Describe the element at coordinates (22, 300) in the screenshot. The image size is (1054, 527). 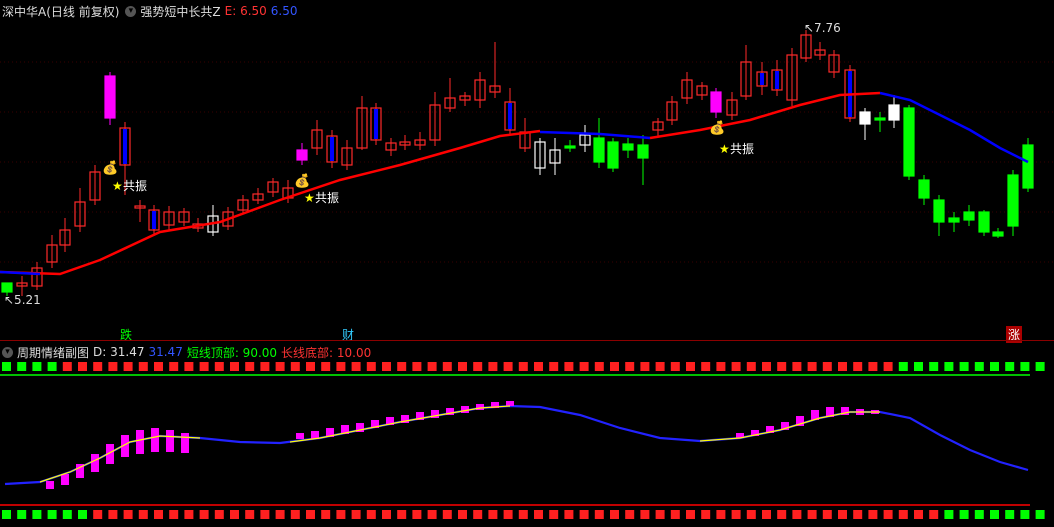
I see `low-price-marker: ↖5.21` at that location.